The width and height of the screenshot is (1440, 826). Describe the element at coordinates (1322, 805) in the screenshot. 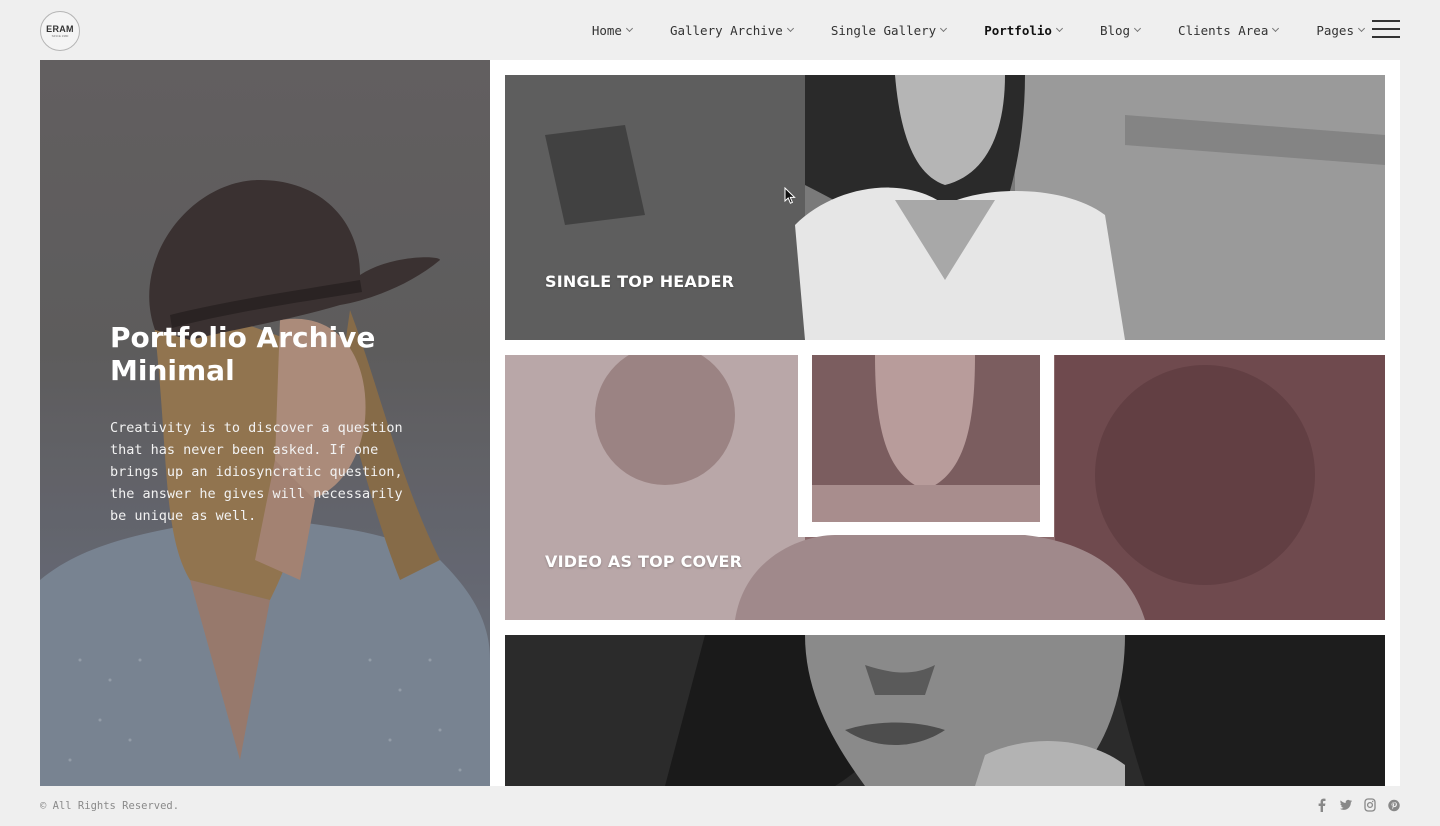

I see `facebook-icon` at that location.